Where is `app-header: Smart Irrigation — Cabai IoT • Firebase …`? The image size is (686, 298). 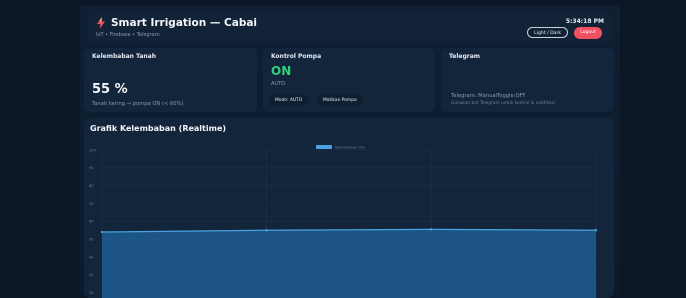
app-header: Smart Irrigation — Cabai IoT • Firebase … is located at coordinates (350, 28).